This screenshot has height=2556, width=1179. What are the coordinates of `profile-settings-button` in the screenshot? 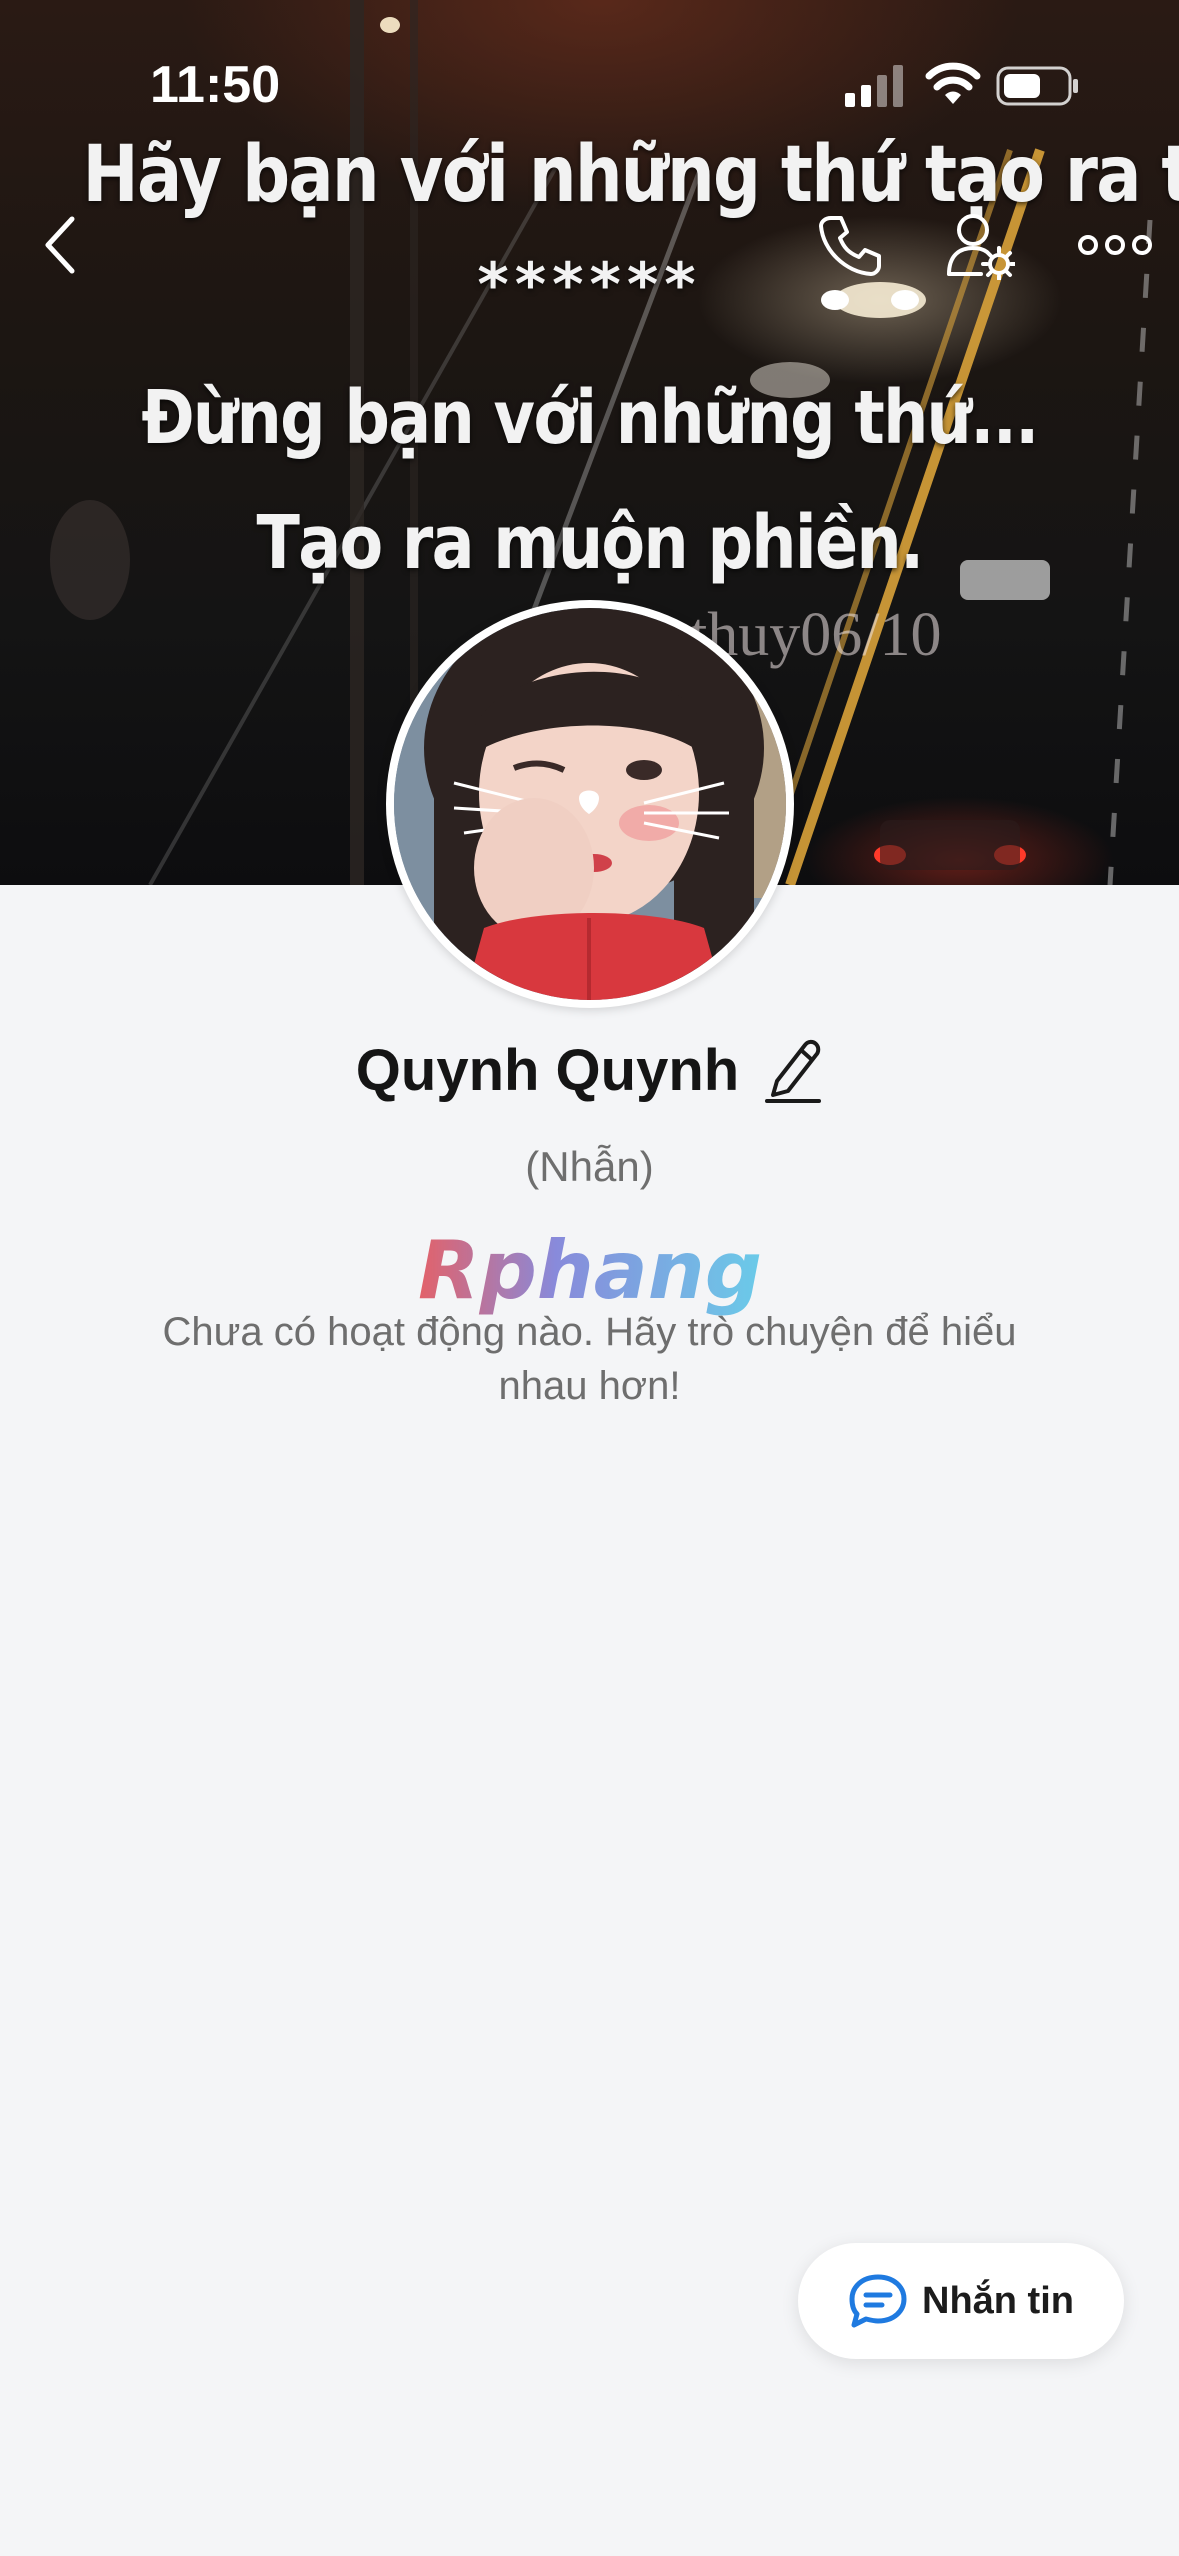 It's located at (980, 245).